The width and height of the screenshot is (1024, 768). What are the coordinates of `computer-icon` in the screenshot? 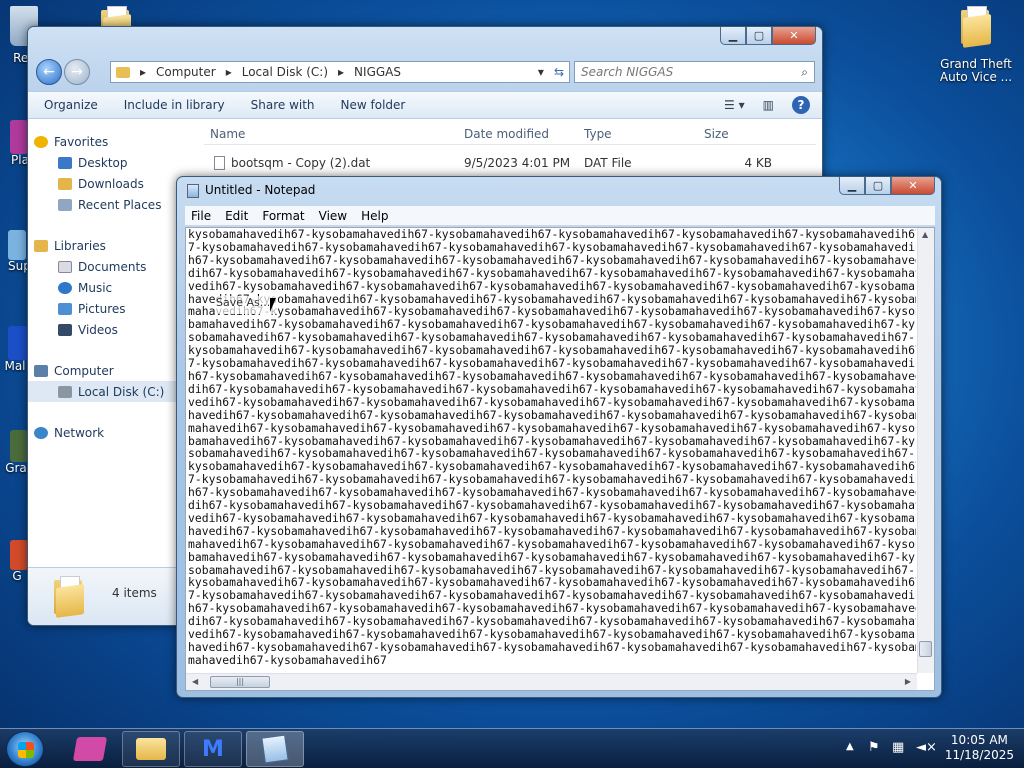 It's located at (41, 370).